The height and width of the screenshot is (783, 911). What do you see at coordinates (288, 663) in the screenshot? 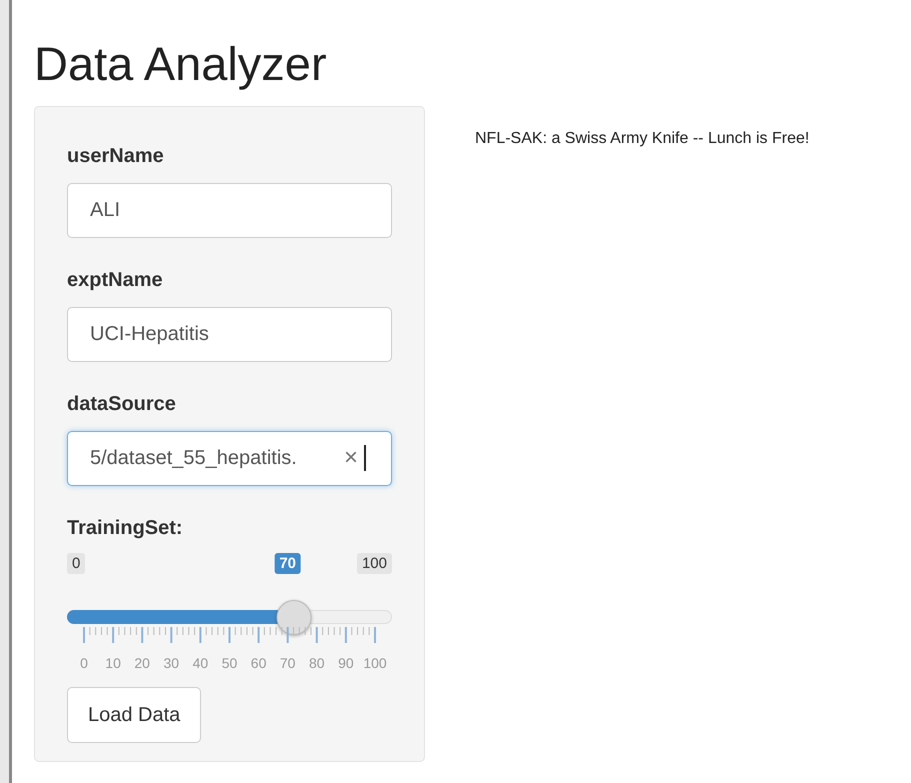
I see `tick-label: 70` at bounding box center [288, 663].